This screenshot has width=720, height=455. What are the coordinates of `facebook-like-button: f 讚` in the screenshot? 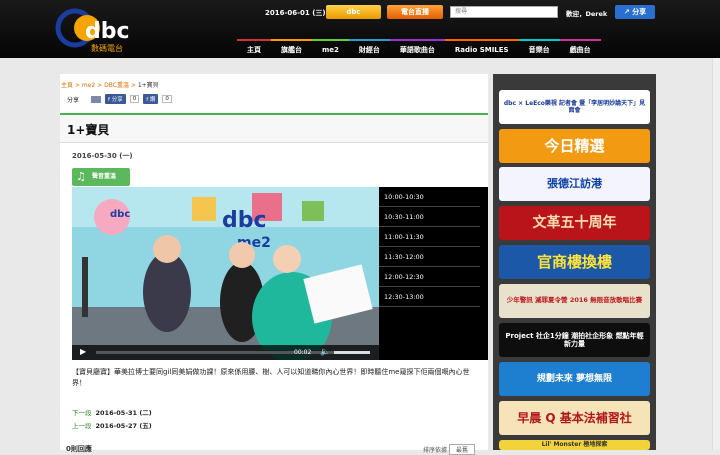 It's located at (151, 99).